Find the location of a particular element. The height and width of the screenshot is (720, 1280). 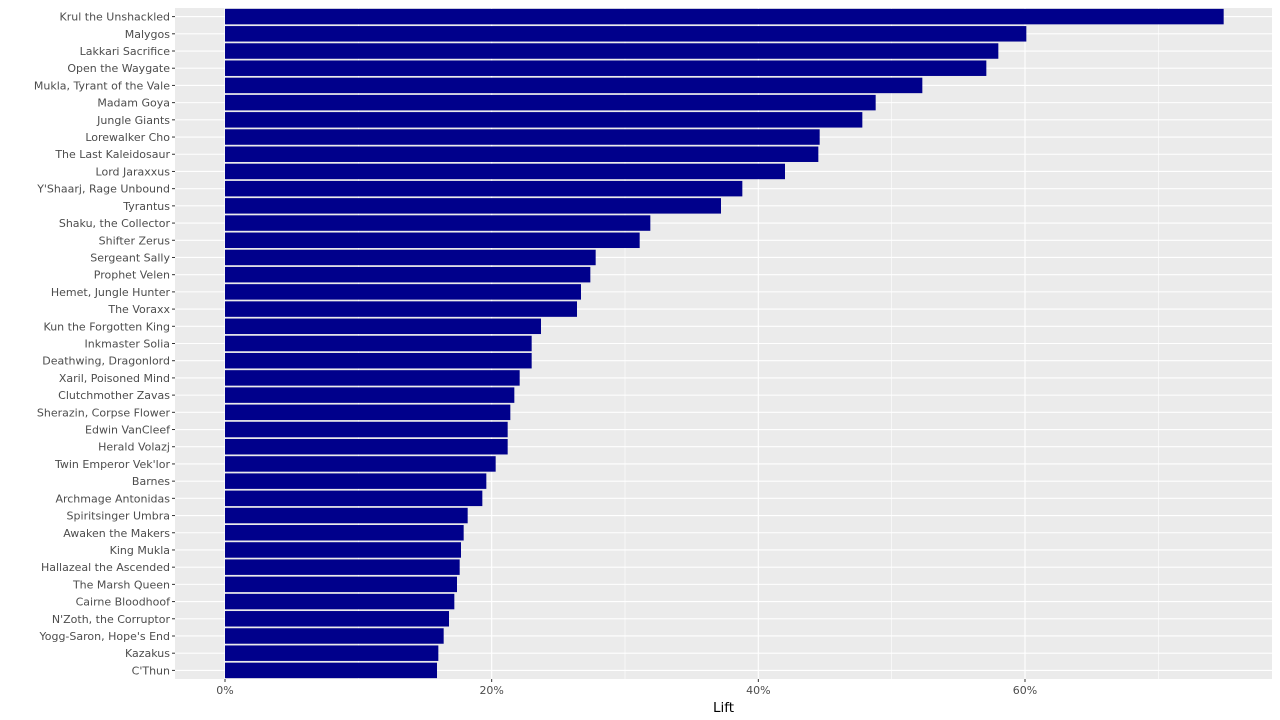

y-tick-label: Twin Emperor Vek'lor is located at coordinates (112, 464).